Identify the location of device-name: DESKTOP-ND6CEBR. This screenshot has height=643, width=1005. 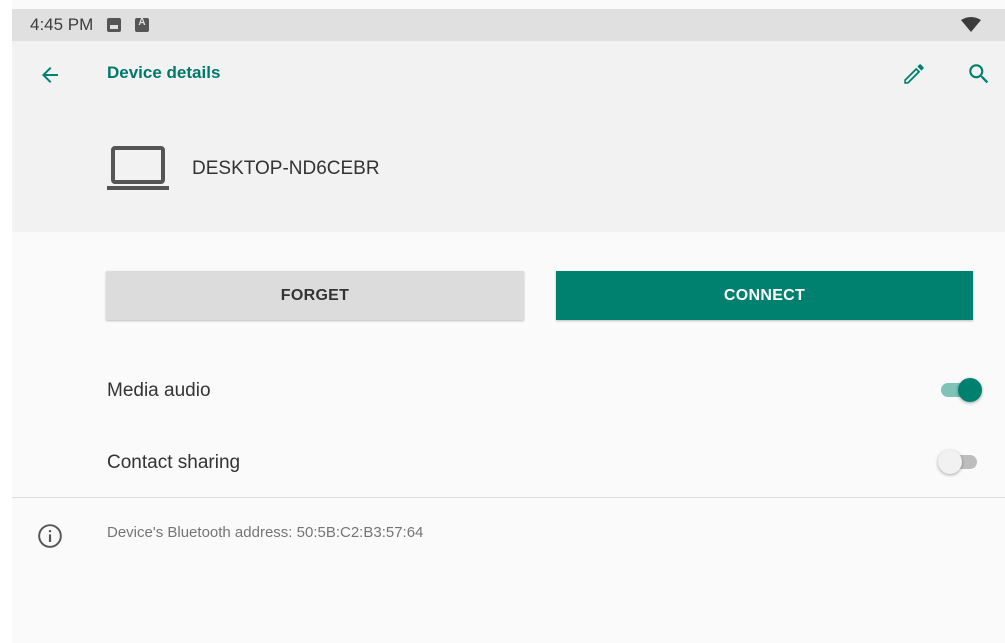
(286, 168).